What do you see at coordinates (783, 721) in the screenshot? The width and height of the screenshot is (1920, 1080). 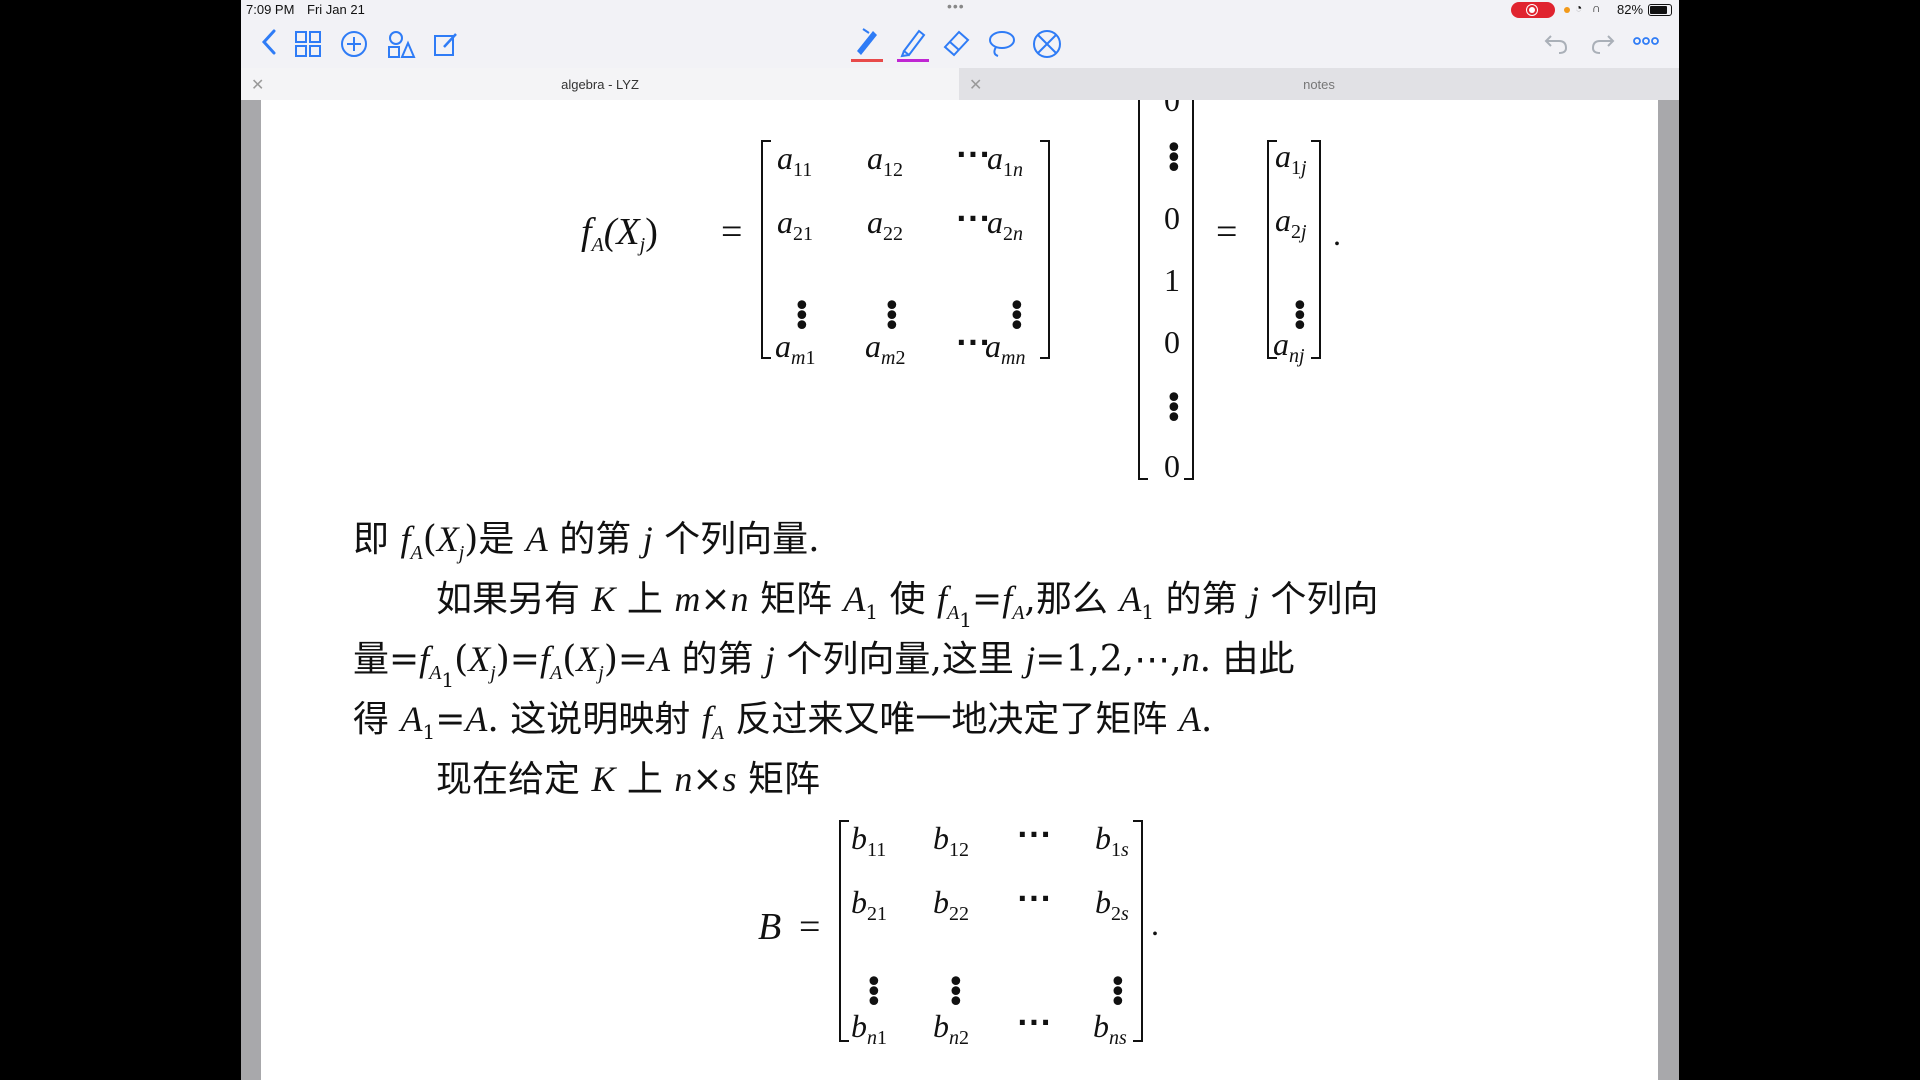 I see `paragraph-line-4: 得 A1=A. 这说明映射 fA 反过来又唯一地决定了矩阵 A.` at bounding box center [783, 721].